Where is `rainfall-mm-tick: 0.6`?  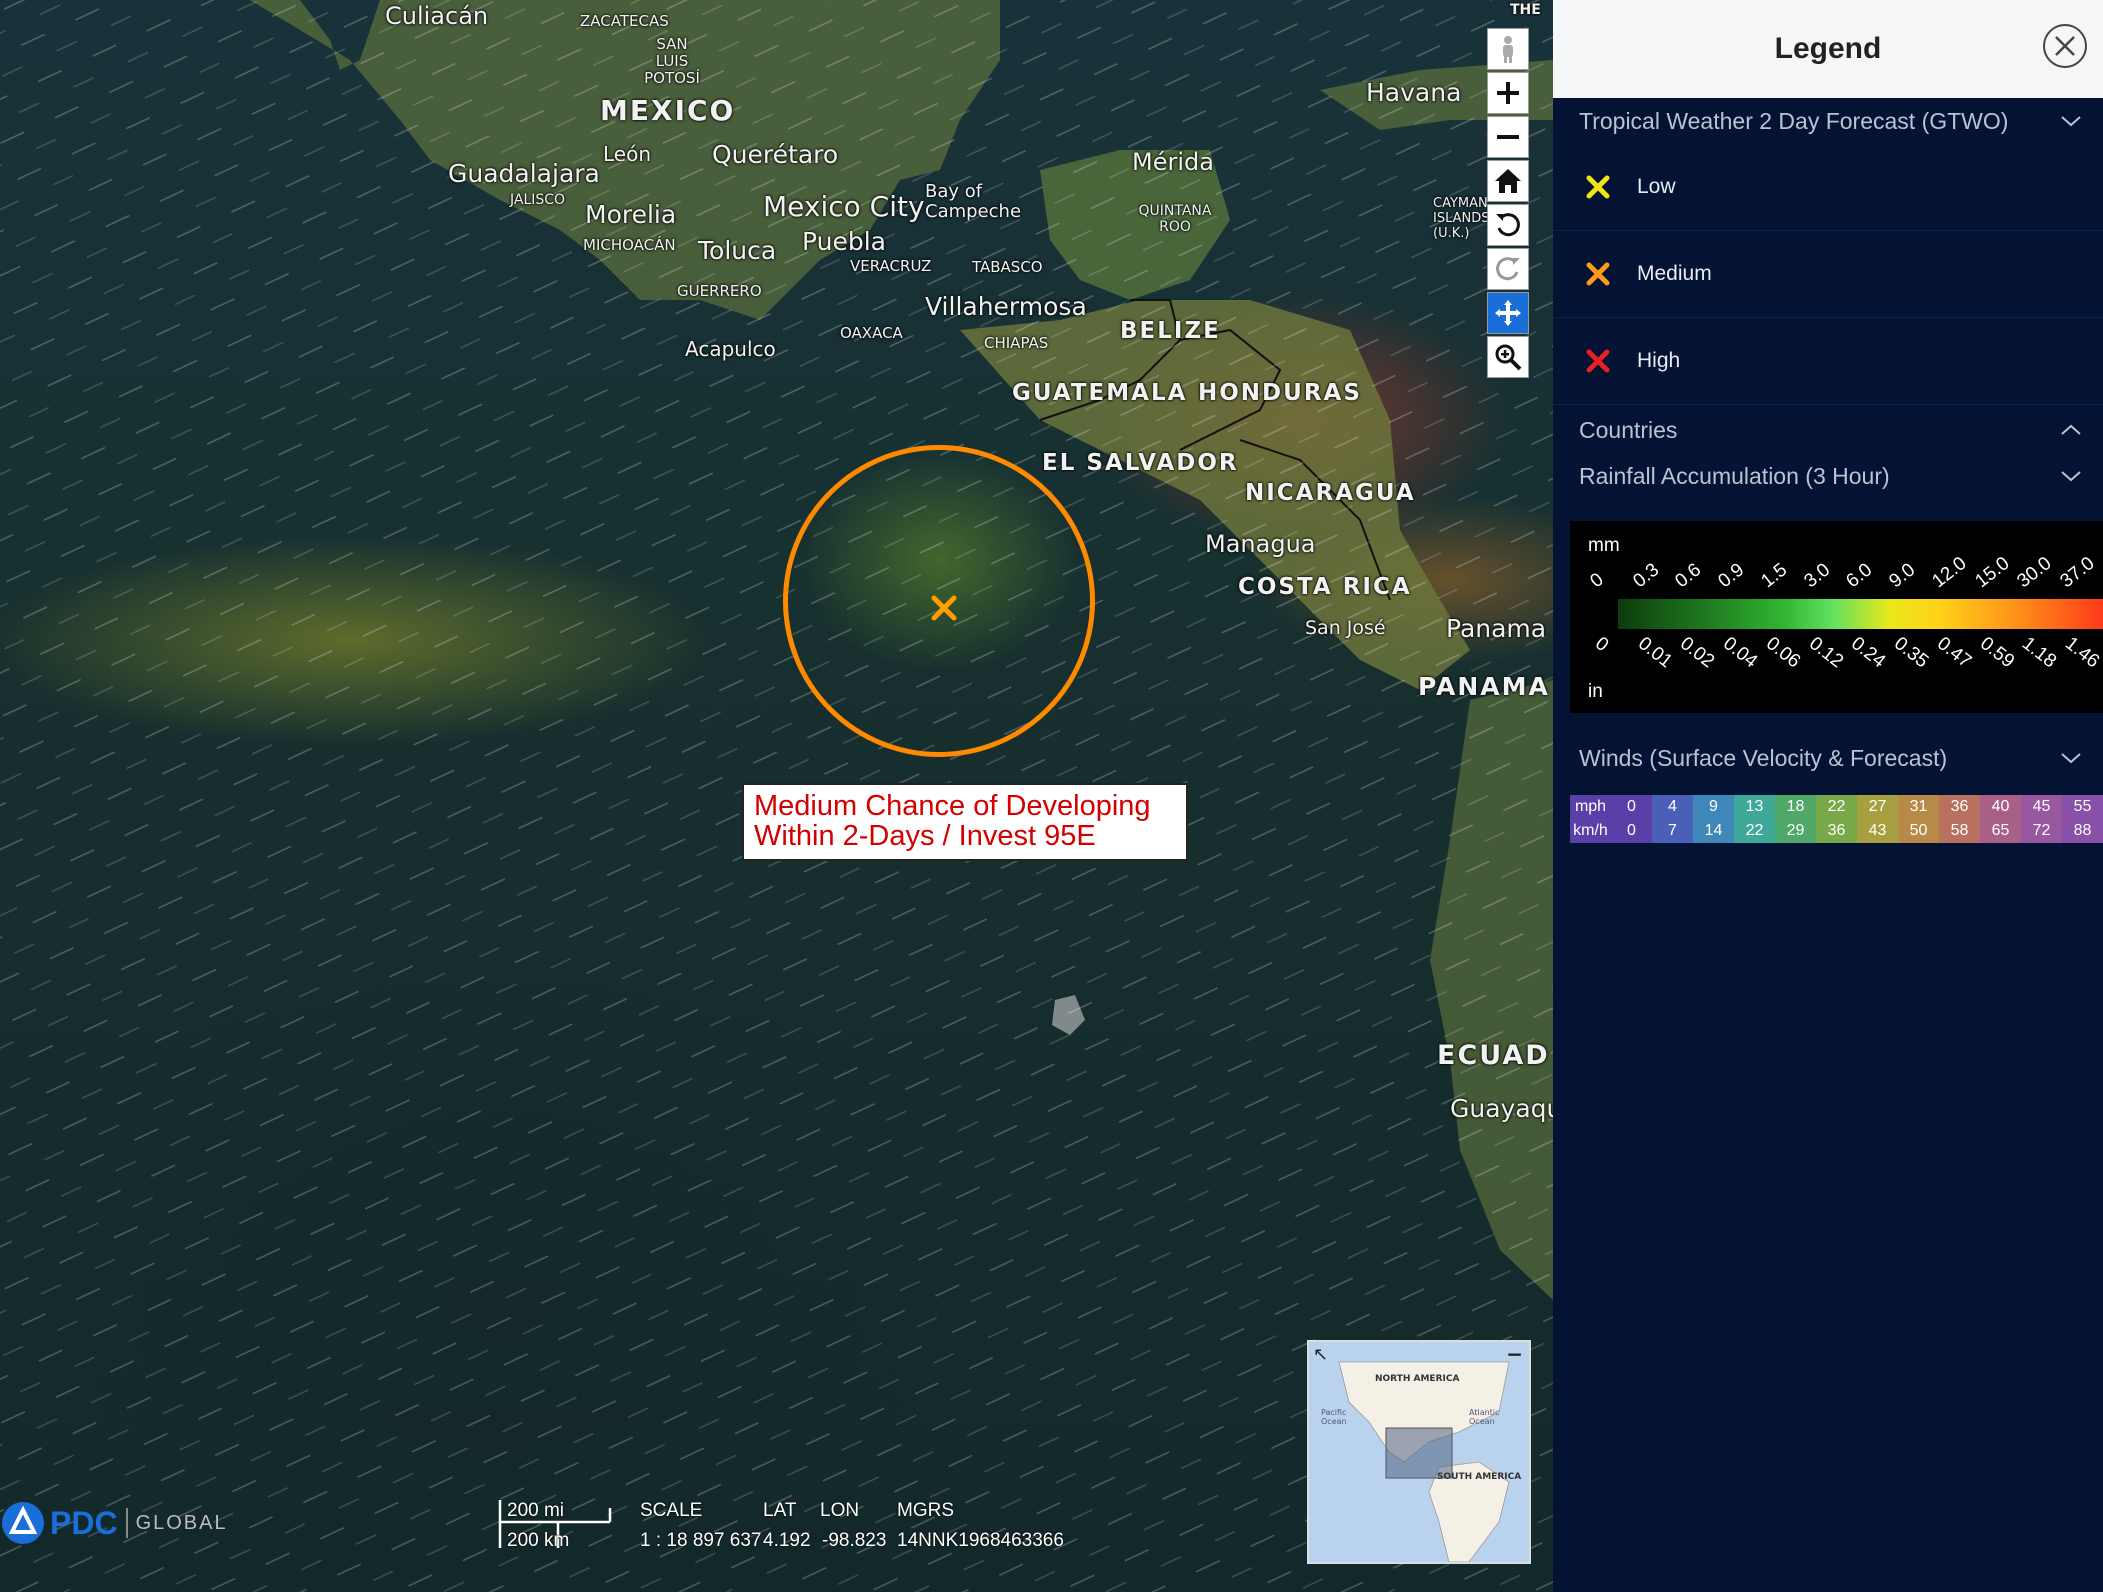
rainfall-mm-tick: 0.6 is located at coordinates (1688, 576).